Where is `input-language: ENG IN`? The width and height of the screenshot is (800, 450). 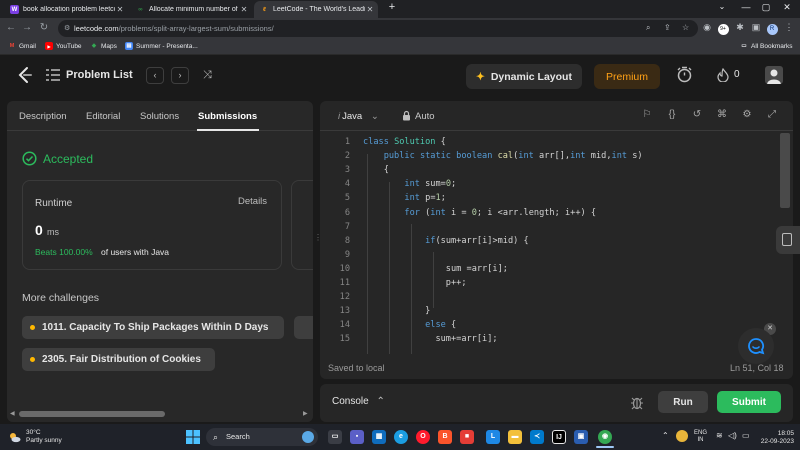
input-language: ENG IN is located at coordinates (700, 437).